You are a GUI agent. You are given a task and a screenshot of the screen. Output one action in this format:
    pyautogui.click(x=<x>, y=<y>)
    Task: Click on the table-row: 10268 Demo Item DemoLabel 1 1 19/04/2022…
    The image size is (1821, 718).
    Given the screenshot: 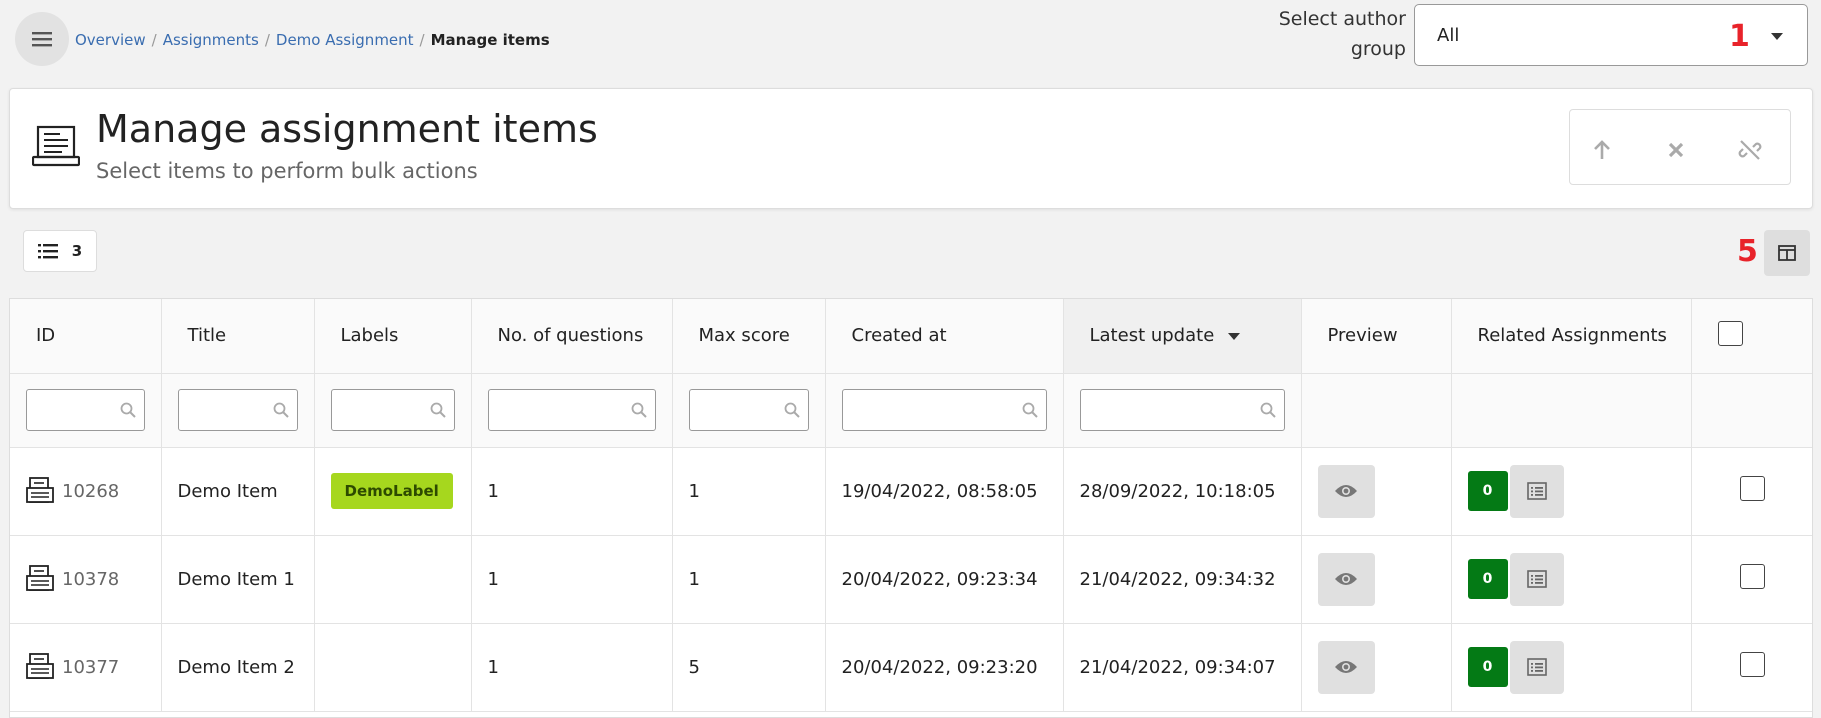 What is the action you would take?
    pyautogui.click(x=911, y=491)
    